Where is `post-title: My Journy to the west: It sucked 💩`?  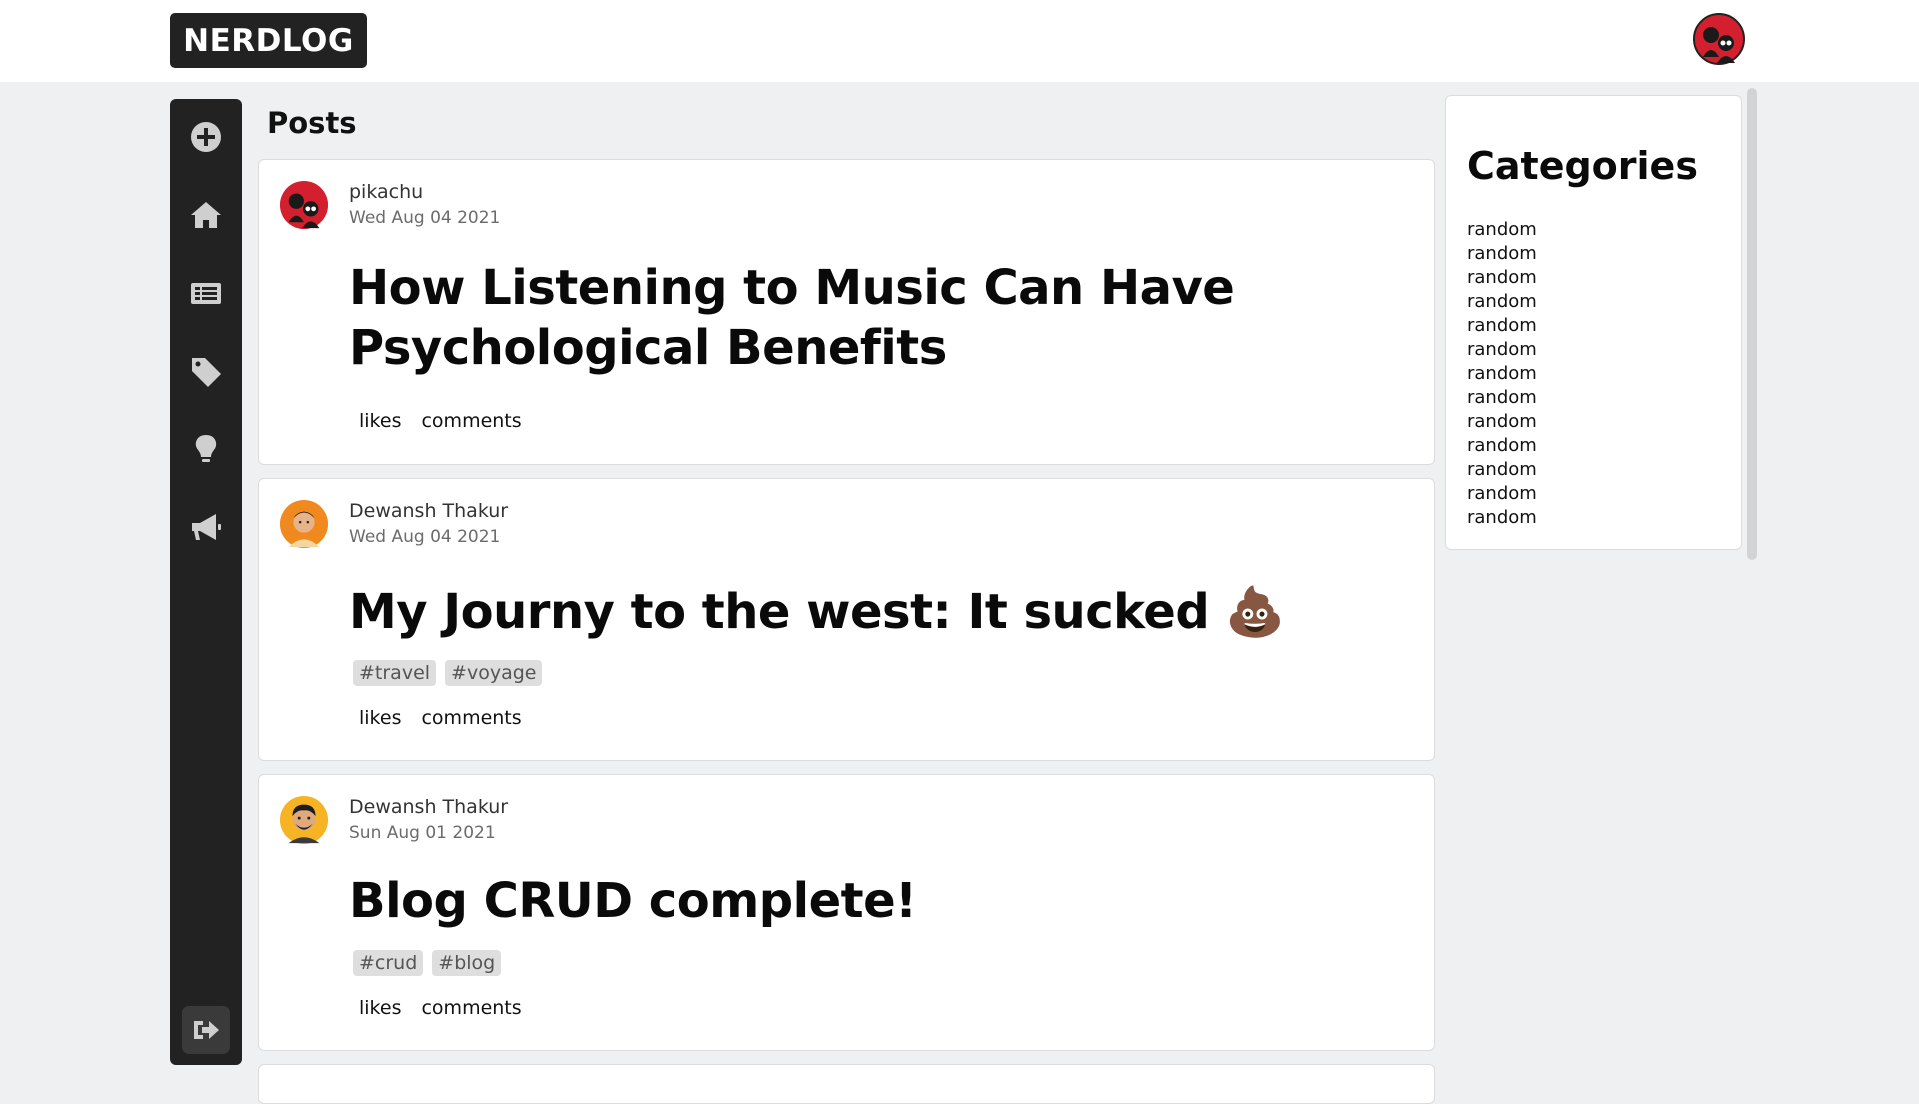
post-title: My Journy to the west: It sucked 💩 is located at coordinates (817, 612).